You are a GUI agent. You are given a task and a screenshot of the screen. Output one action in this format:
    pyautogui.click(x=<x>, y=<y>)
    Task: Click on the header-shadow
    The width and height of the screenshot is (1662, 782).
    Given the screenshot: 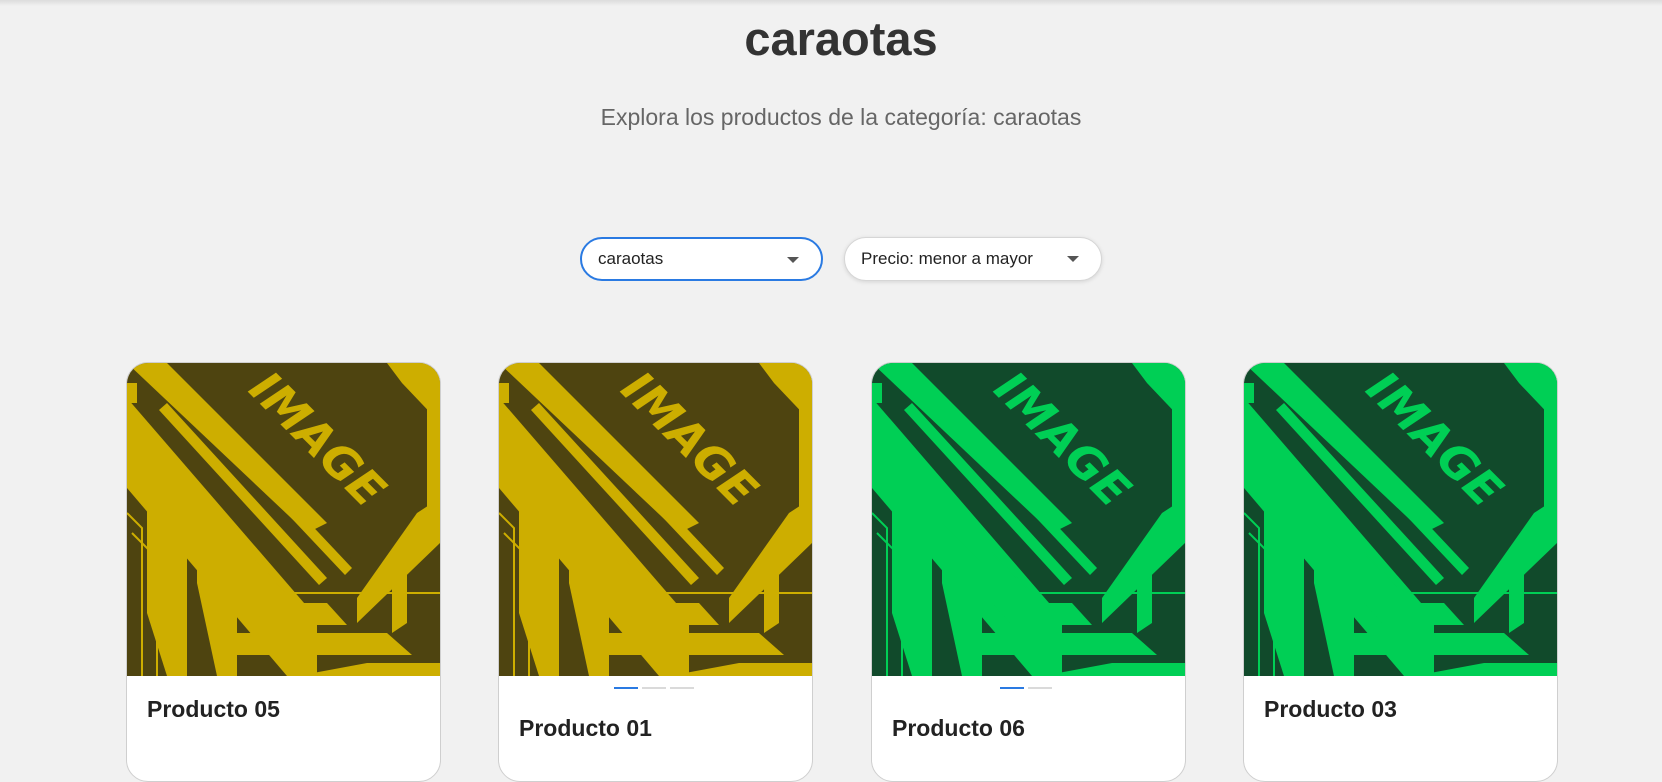 What is the action you would take?
    pyautogui.click(x=831, y=3)
    